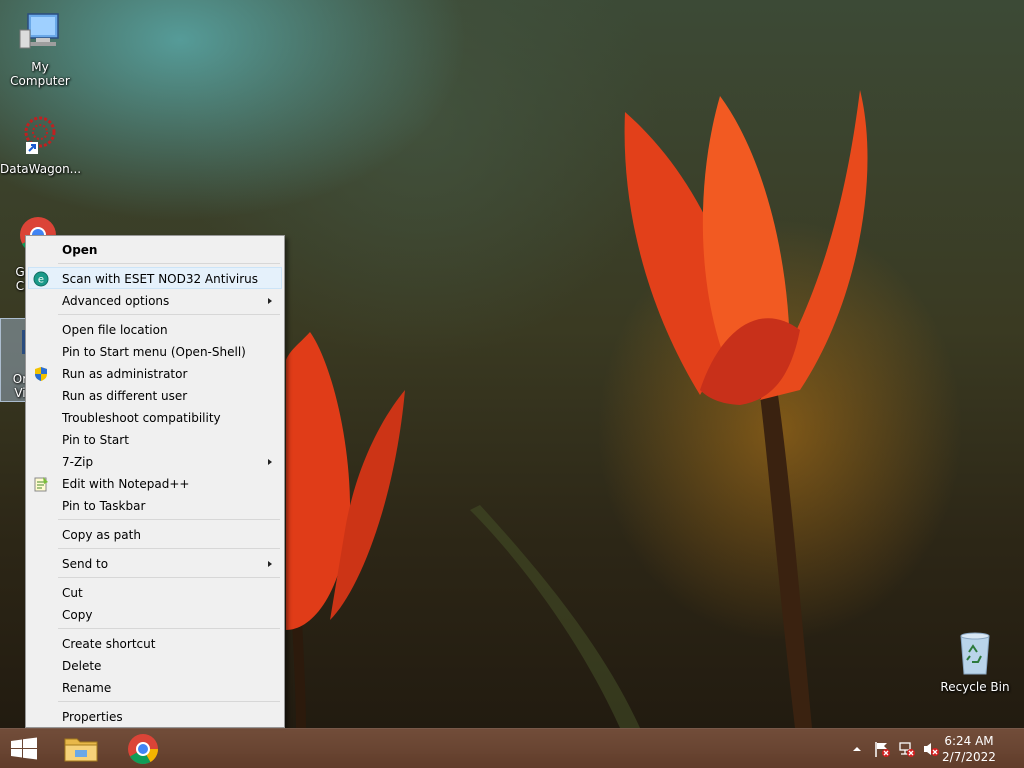 The width and height of the screenshot is (1024, 768). I want to click on recycle-bin-desktop-icon: Recycle Bin, so click(975, 662).